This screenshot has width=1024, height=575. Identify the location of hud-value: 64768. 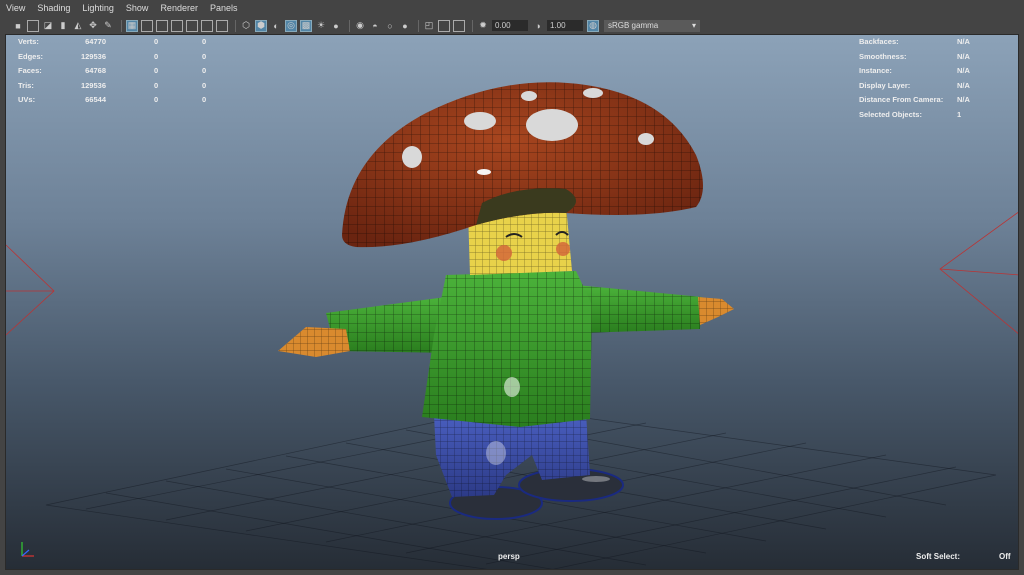
(95, 70).